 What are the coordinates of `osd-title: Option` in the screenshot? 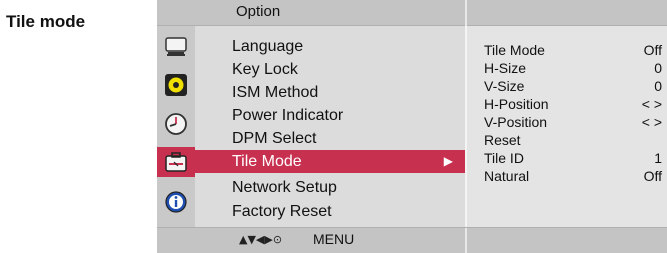 It's located at (258, 11).